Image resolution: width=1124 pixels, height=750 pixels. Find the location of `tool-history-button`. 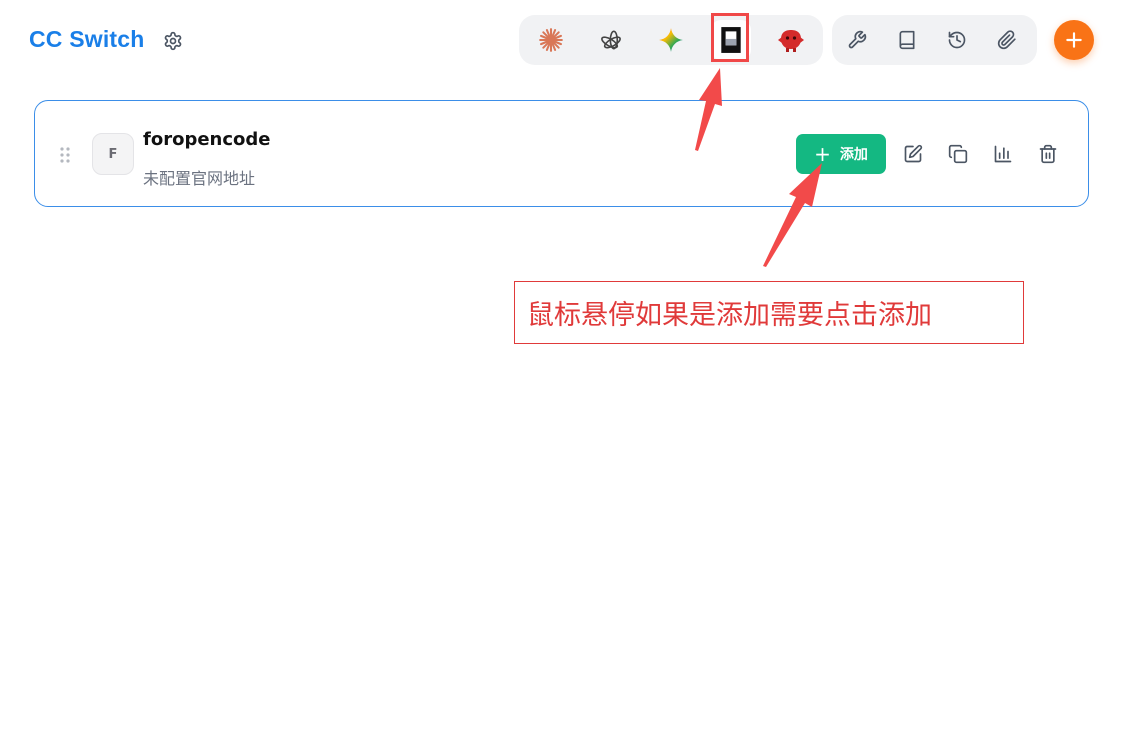

tool-history-button is located at coordinates (957, 40).